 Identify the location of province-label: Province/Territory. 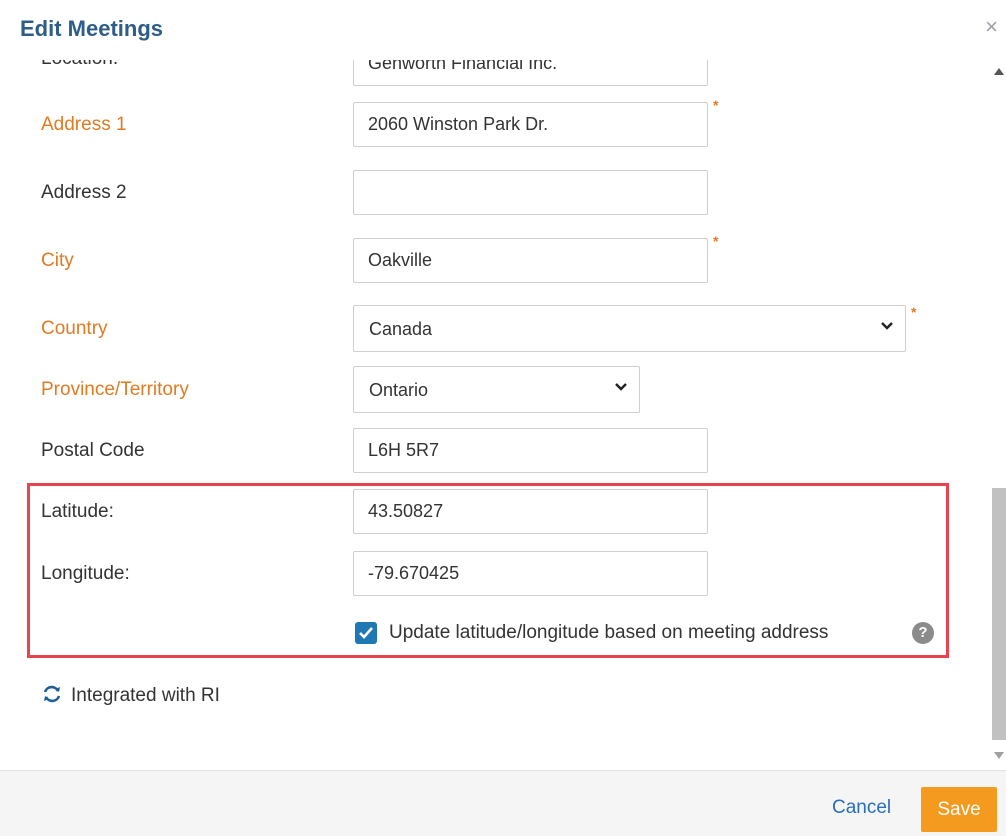
(115, 389).